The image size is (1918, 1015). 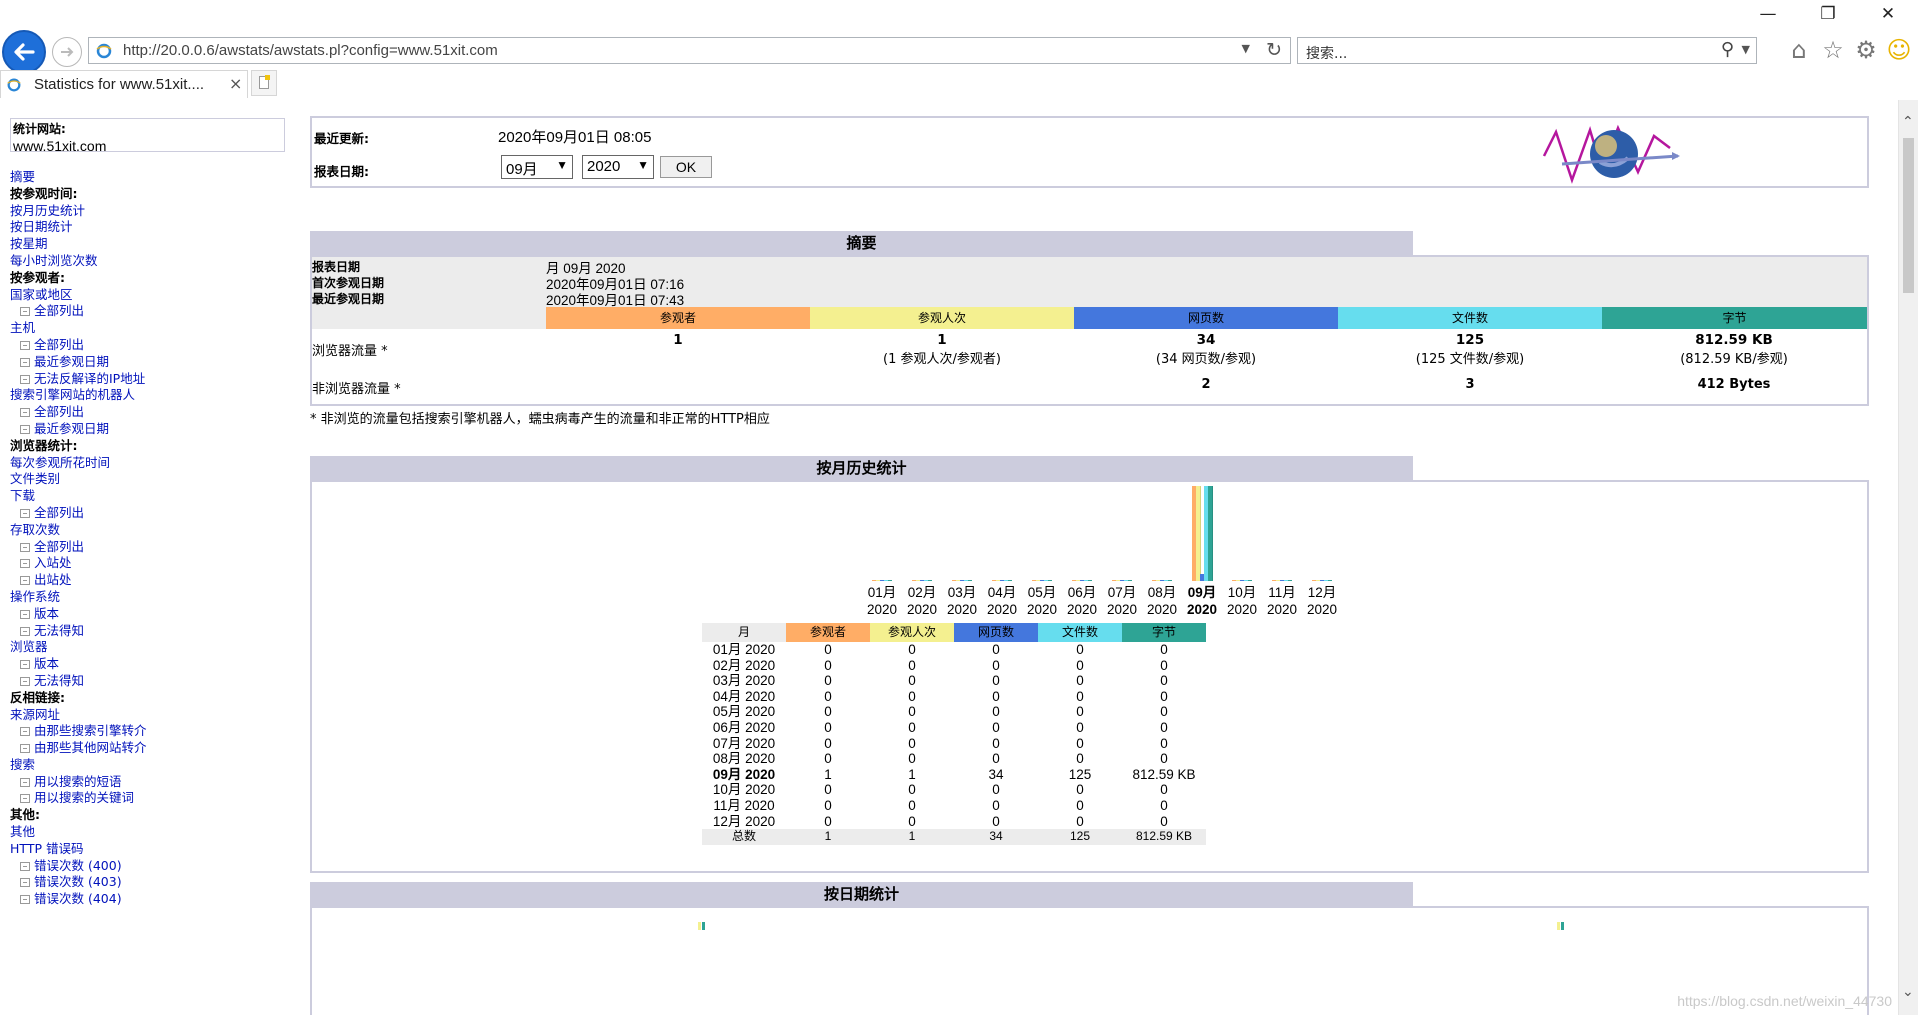 What do you see at coordinates (150, 899) in the screenshot?
I see `menu-link: 错误次数 (404)` at bounding box center [150, 899].